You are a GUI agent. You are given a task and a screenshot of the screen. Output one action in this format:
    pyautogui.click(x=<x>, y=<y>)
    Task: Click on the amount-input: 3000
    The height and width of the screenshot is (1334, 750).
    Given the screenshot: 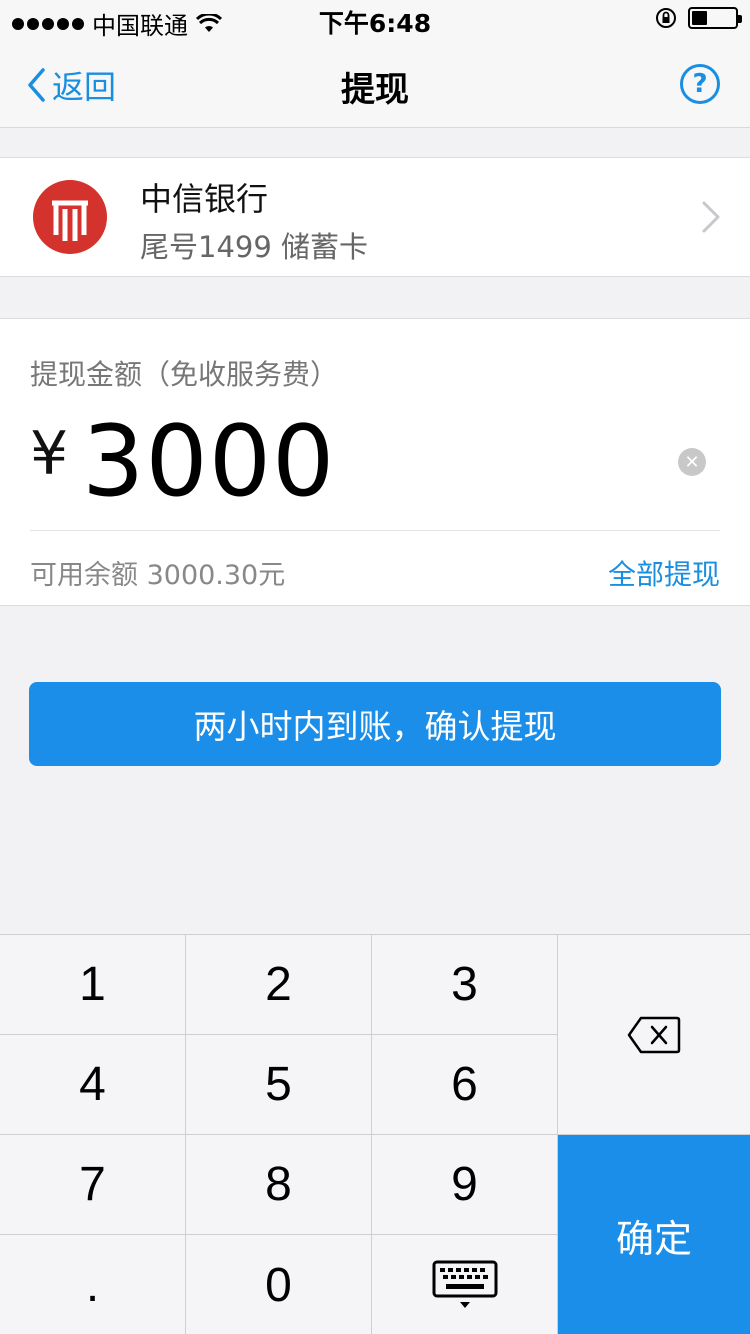 What is the action you would take?
    pyautogui.click(x=208, y=462)
    